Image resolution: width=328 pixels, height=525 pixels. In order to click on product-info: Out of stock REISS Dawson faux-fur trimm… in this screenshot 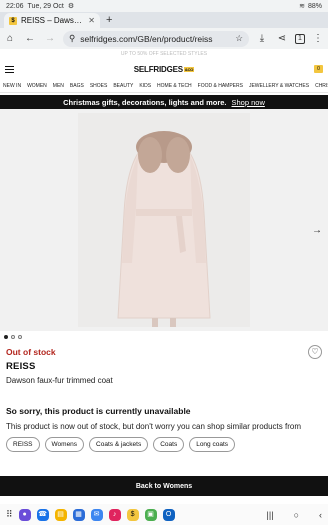, I will do `click(164, 364)`.